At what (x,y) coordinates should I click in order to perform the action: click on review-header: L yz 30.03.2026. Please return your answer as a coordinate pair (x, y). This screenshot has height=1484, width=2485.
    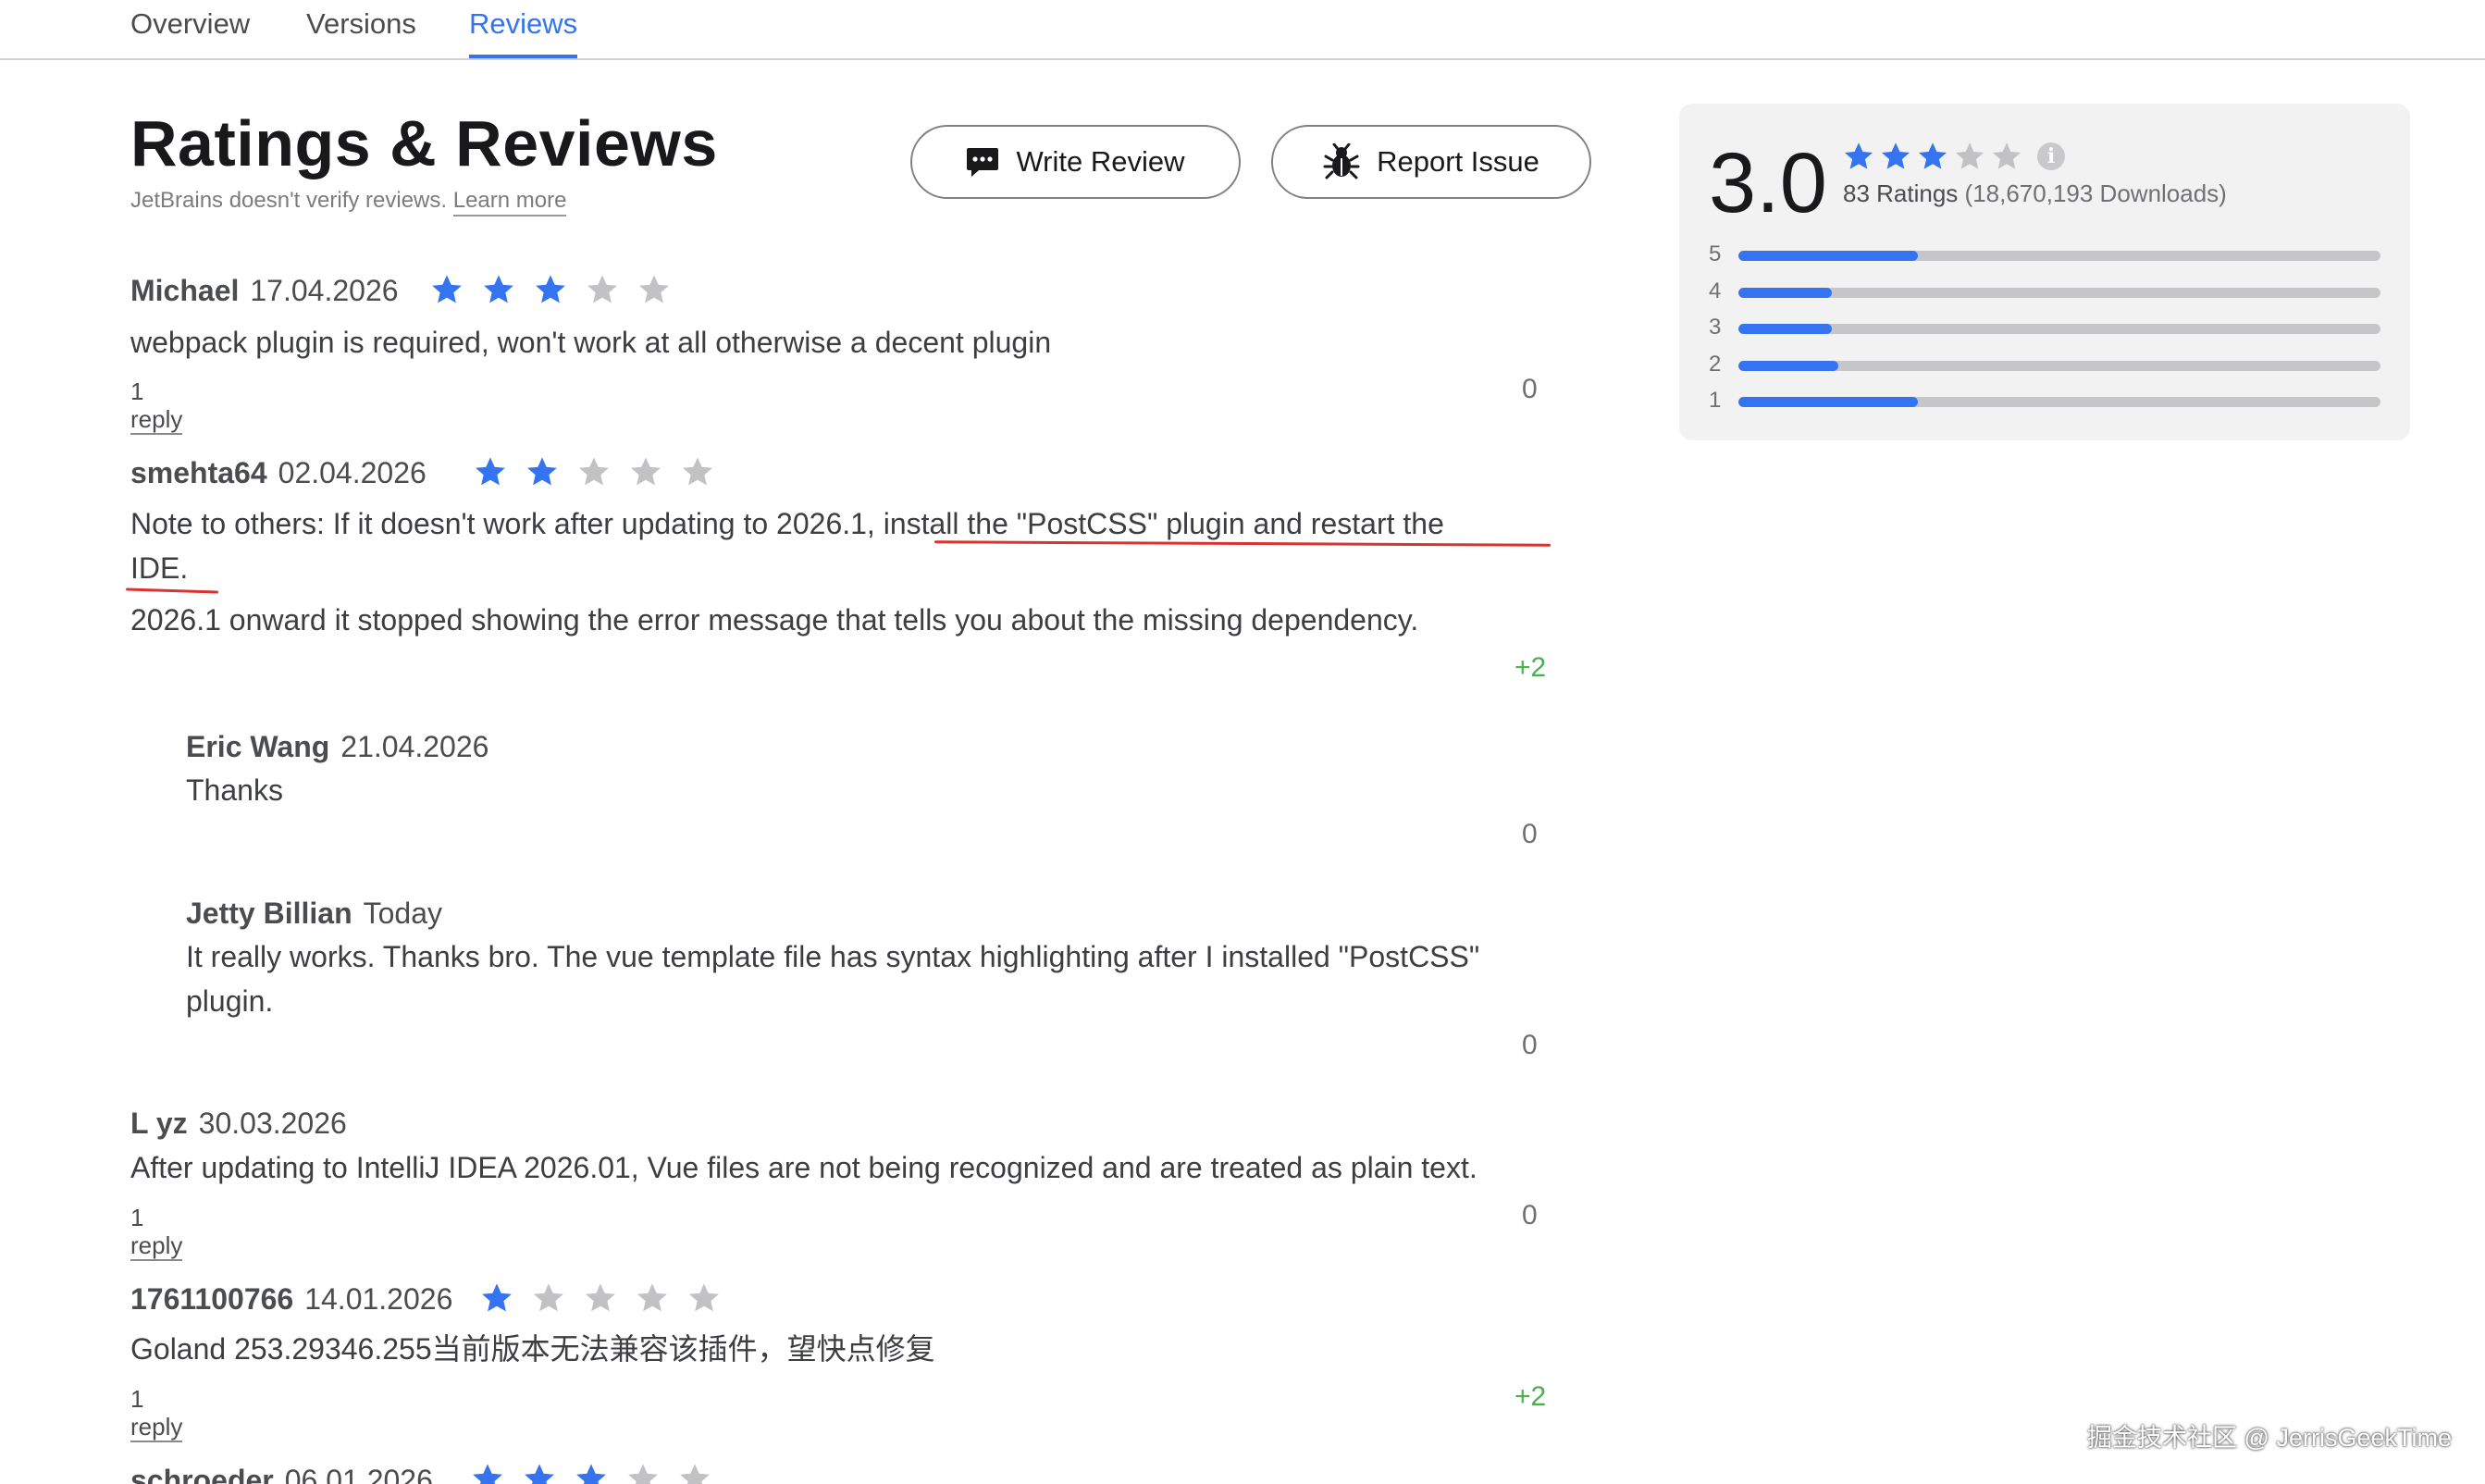
    Looking at the image, I should click on (238, 1124).